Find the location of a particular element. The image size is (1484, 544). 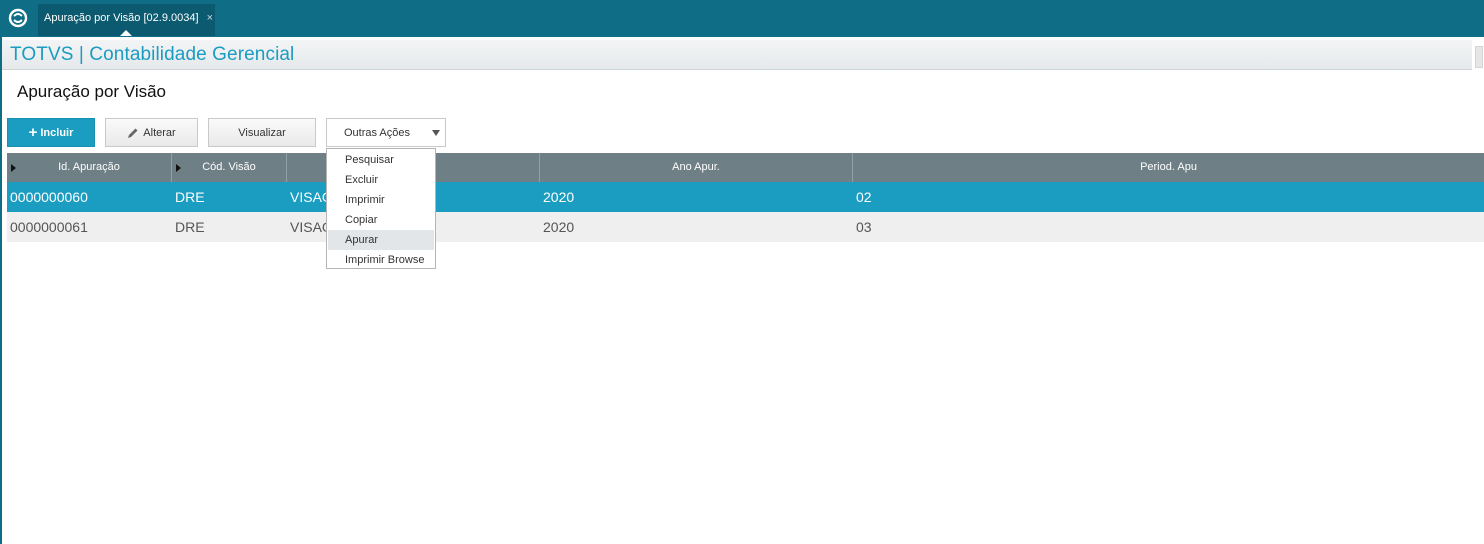

menu-item-apurar: Apurar is located at coordinates (381, 240).